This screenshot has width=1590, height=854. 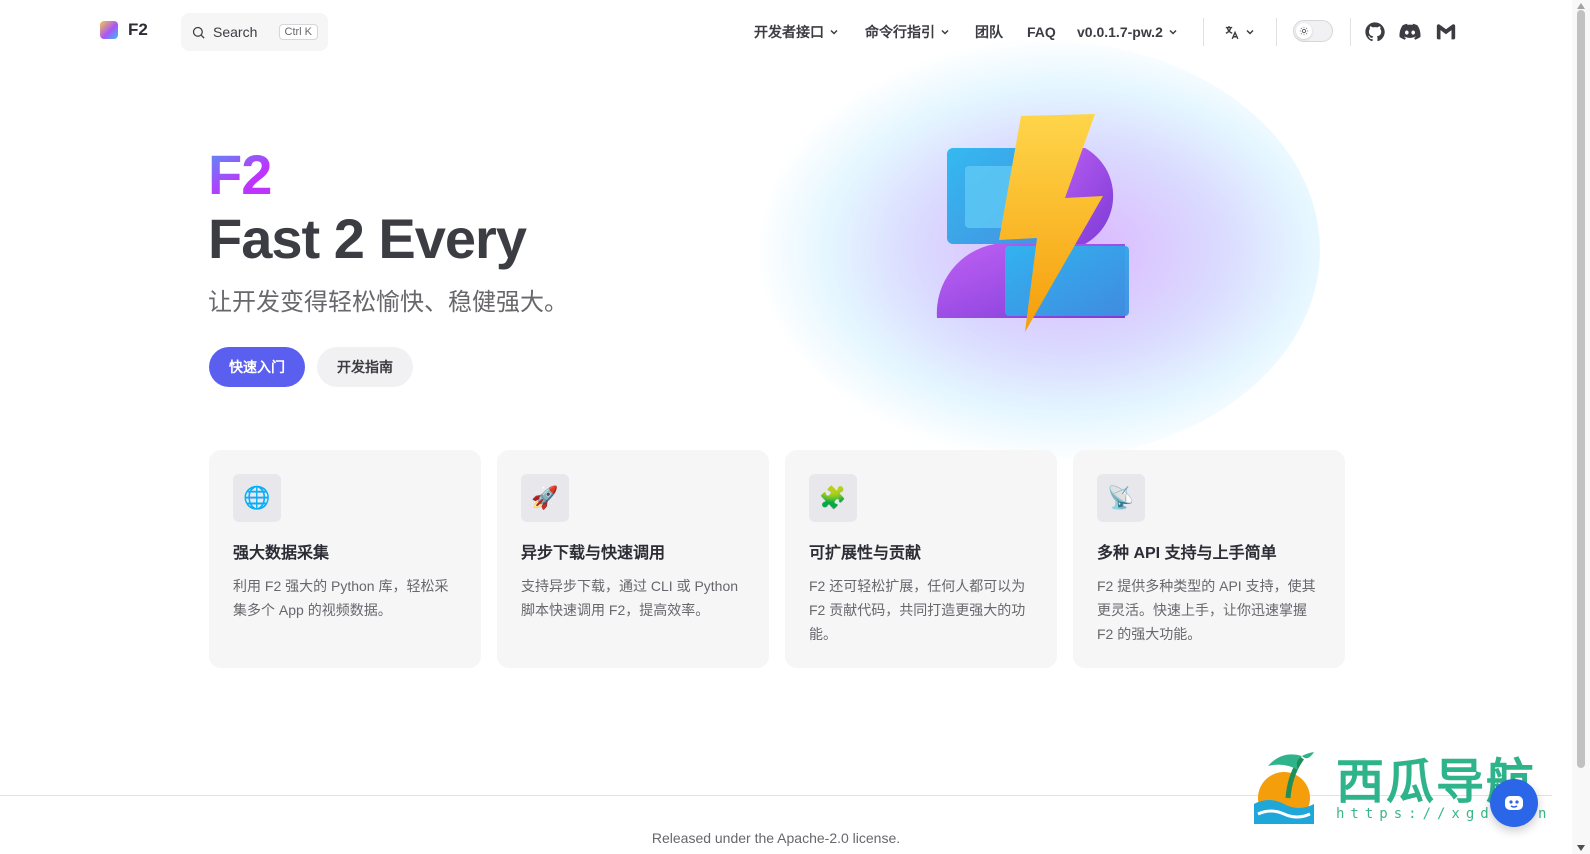 What do you see at coordinates (1446, 32) in the screenshot?
I see `gmail-icon` at bounding box center [1446, 32].